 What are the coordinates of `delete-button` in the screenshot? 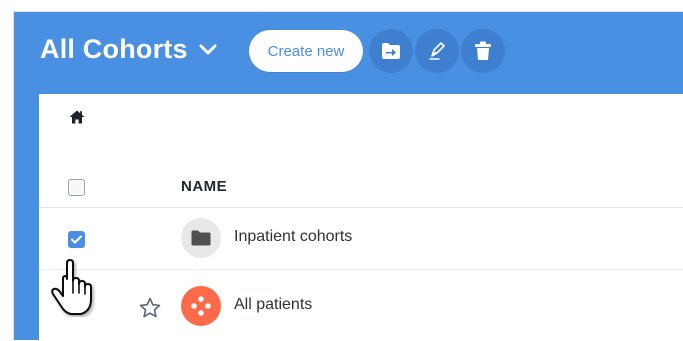 It's located at (483, 51).